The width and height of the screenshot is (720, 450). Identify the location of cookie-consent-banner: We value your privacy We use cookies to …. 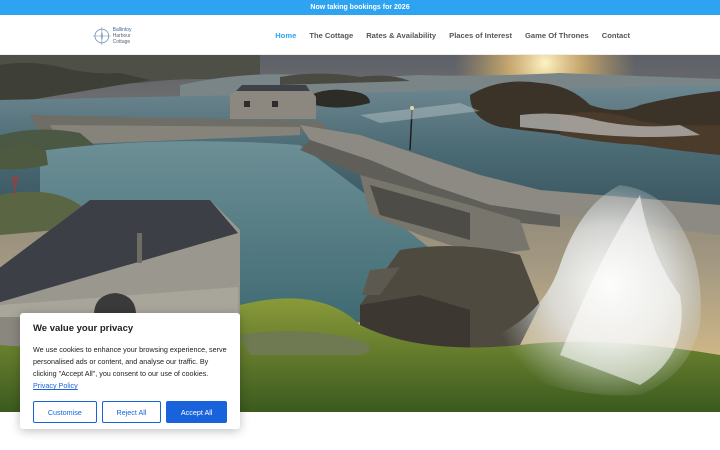
(130, 371).